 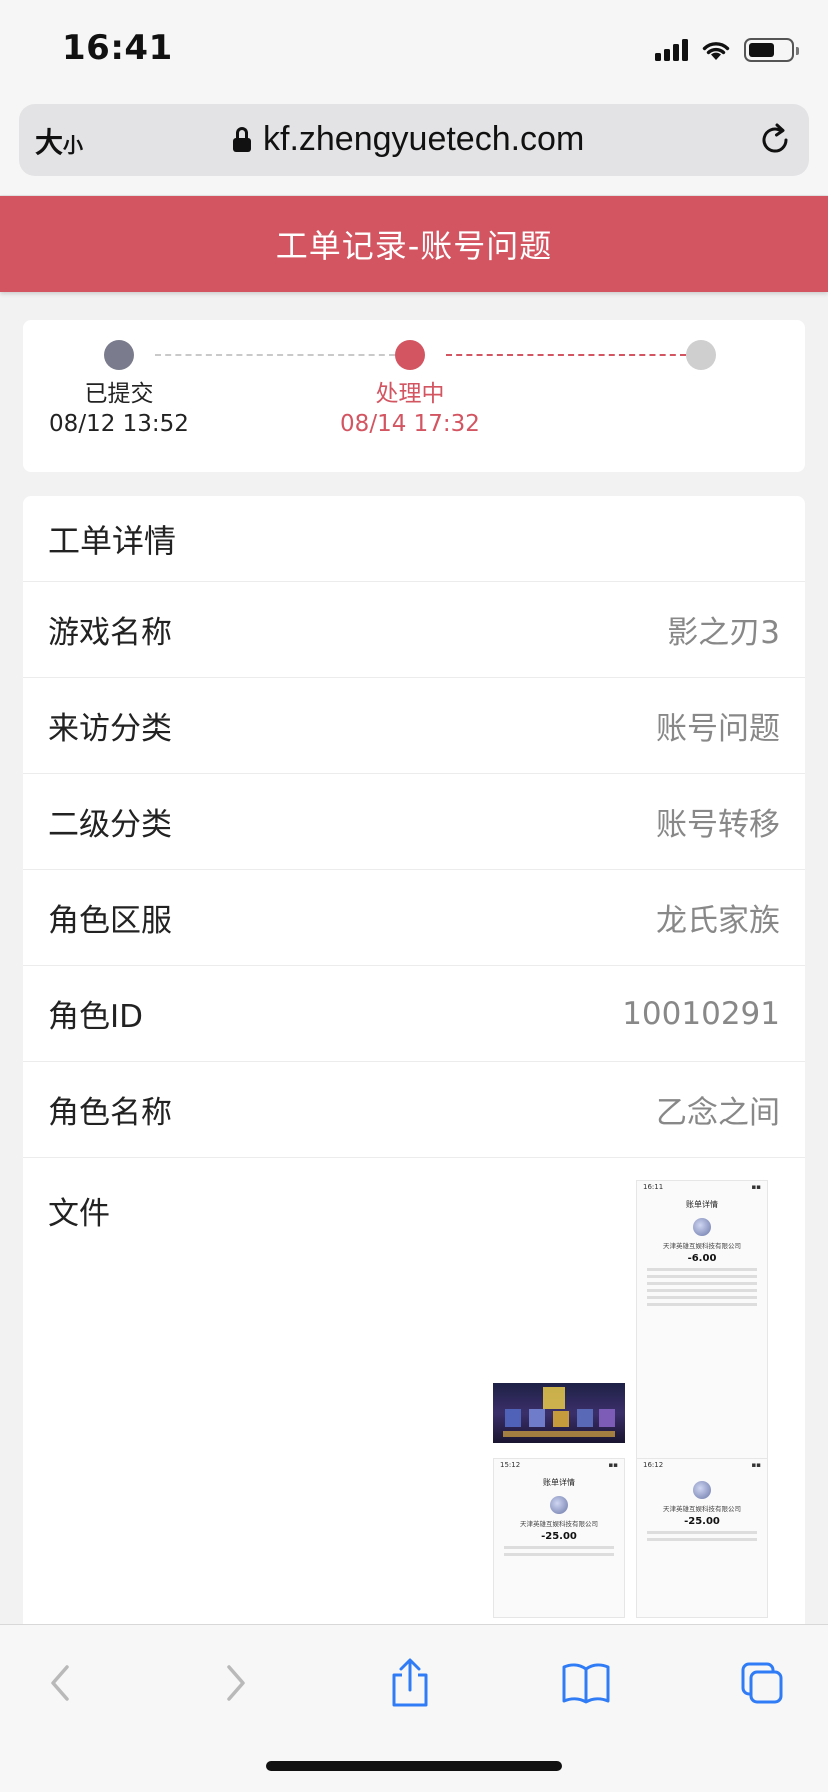 What do you see at coordinates (414, 918) in the screenshot?
I see `detail-row-server: 角色区服 龙氏家族` at bounding box center [414, 918].